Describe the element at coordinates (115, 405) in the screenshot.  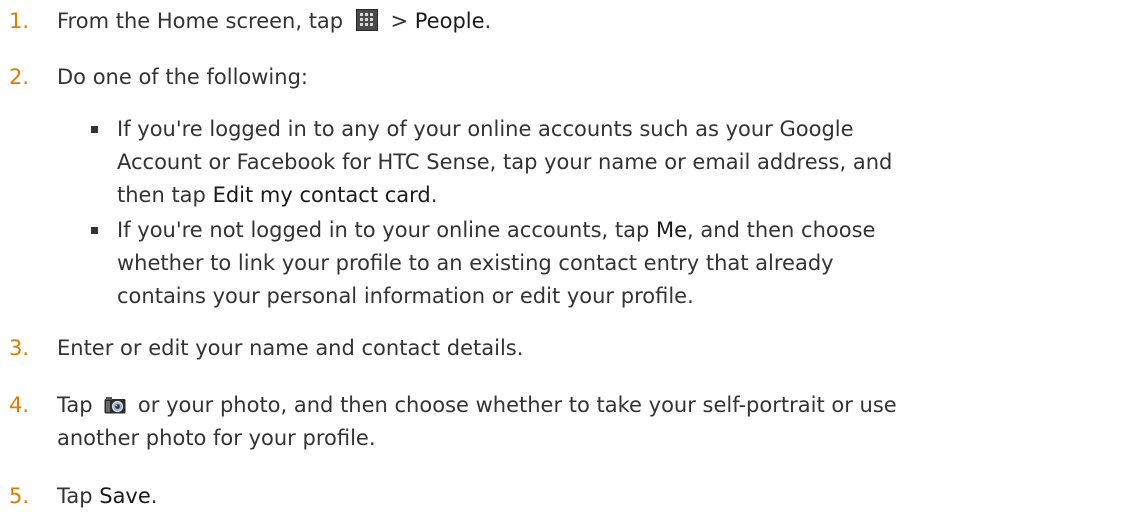
I see `camera-icon` at that location.